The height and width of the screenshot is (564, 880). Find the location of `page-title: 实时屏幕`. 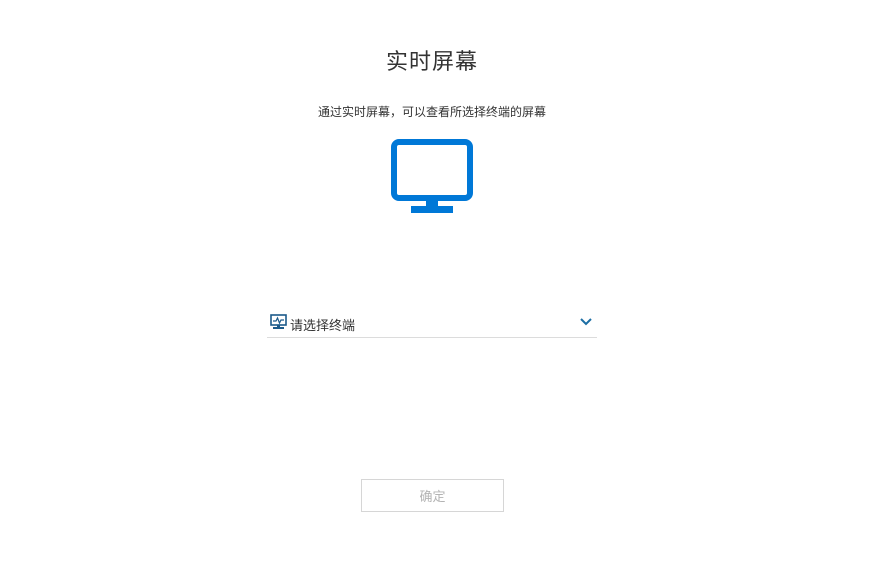

page-title: 实时屏幕 is located at coordinates (431, 62).